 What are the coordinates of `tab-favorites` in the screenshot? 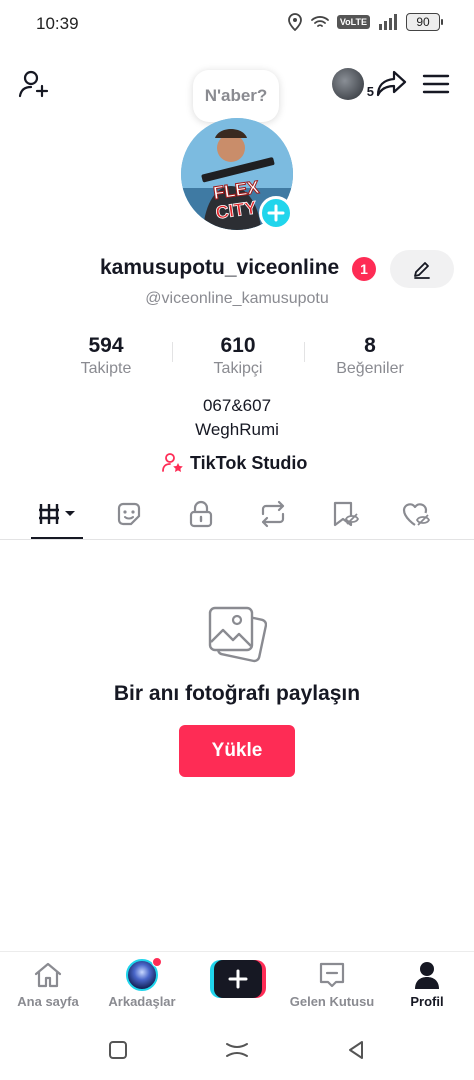 It's located at (345, 514).